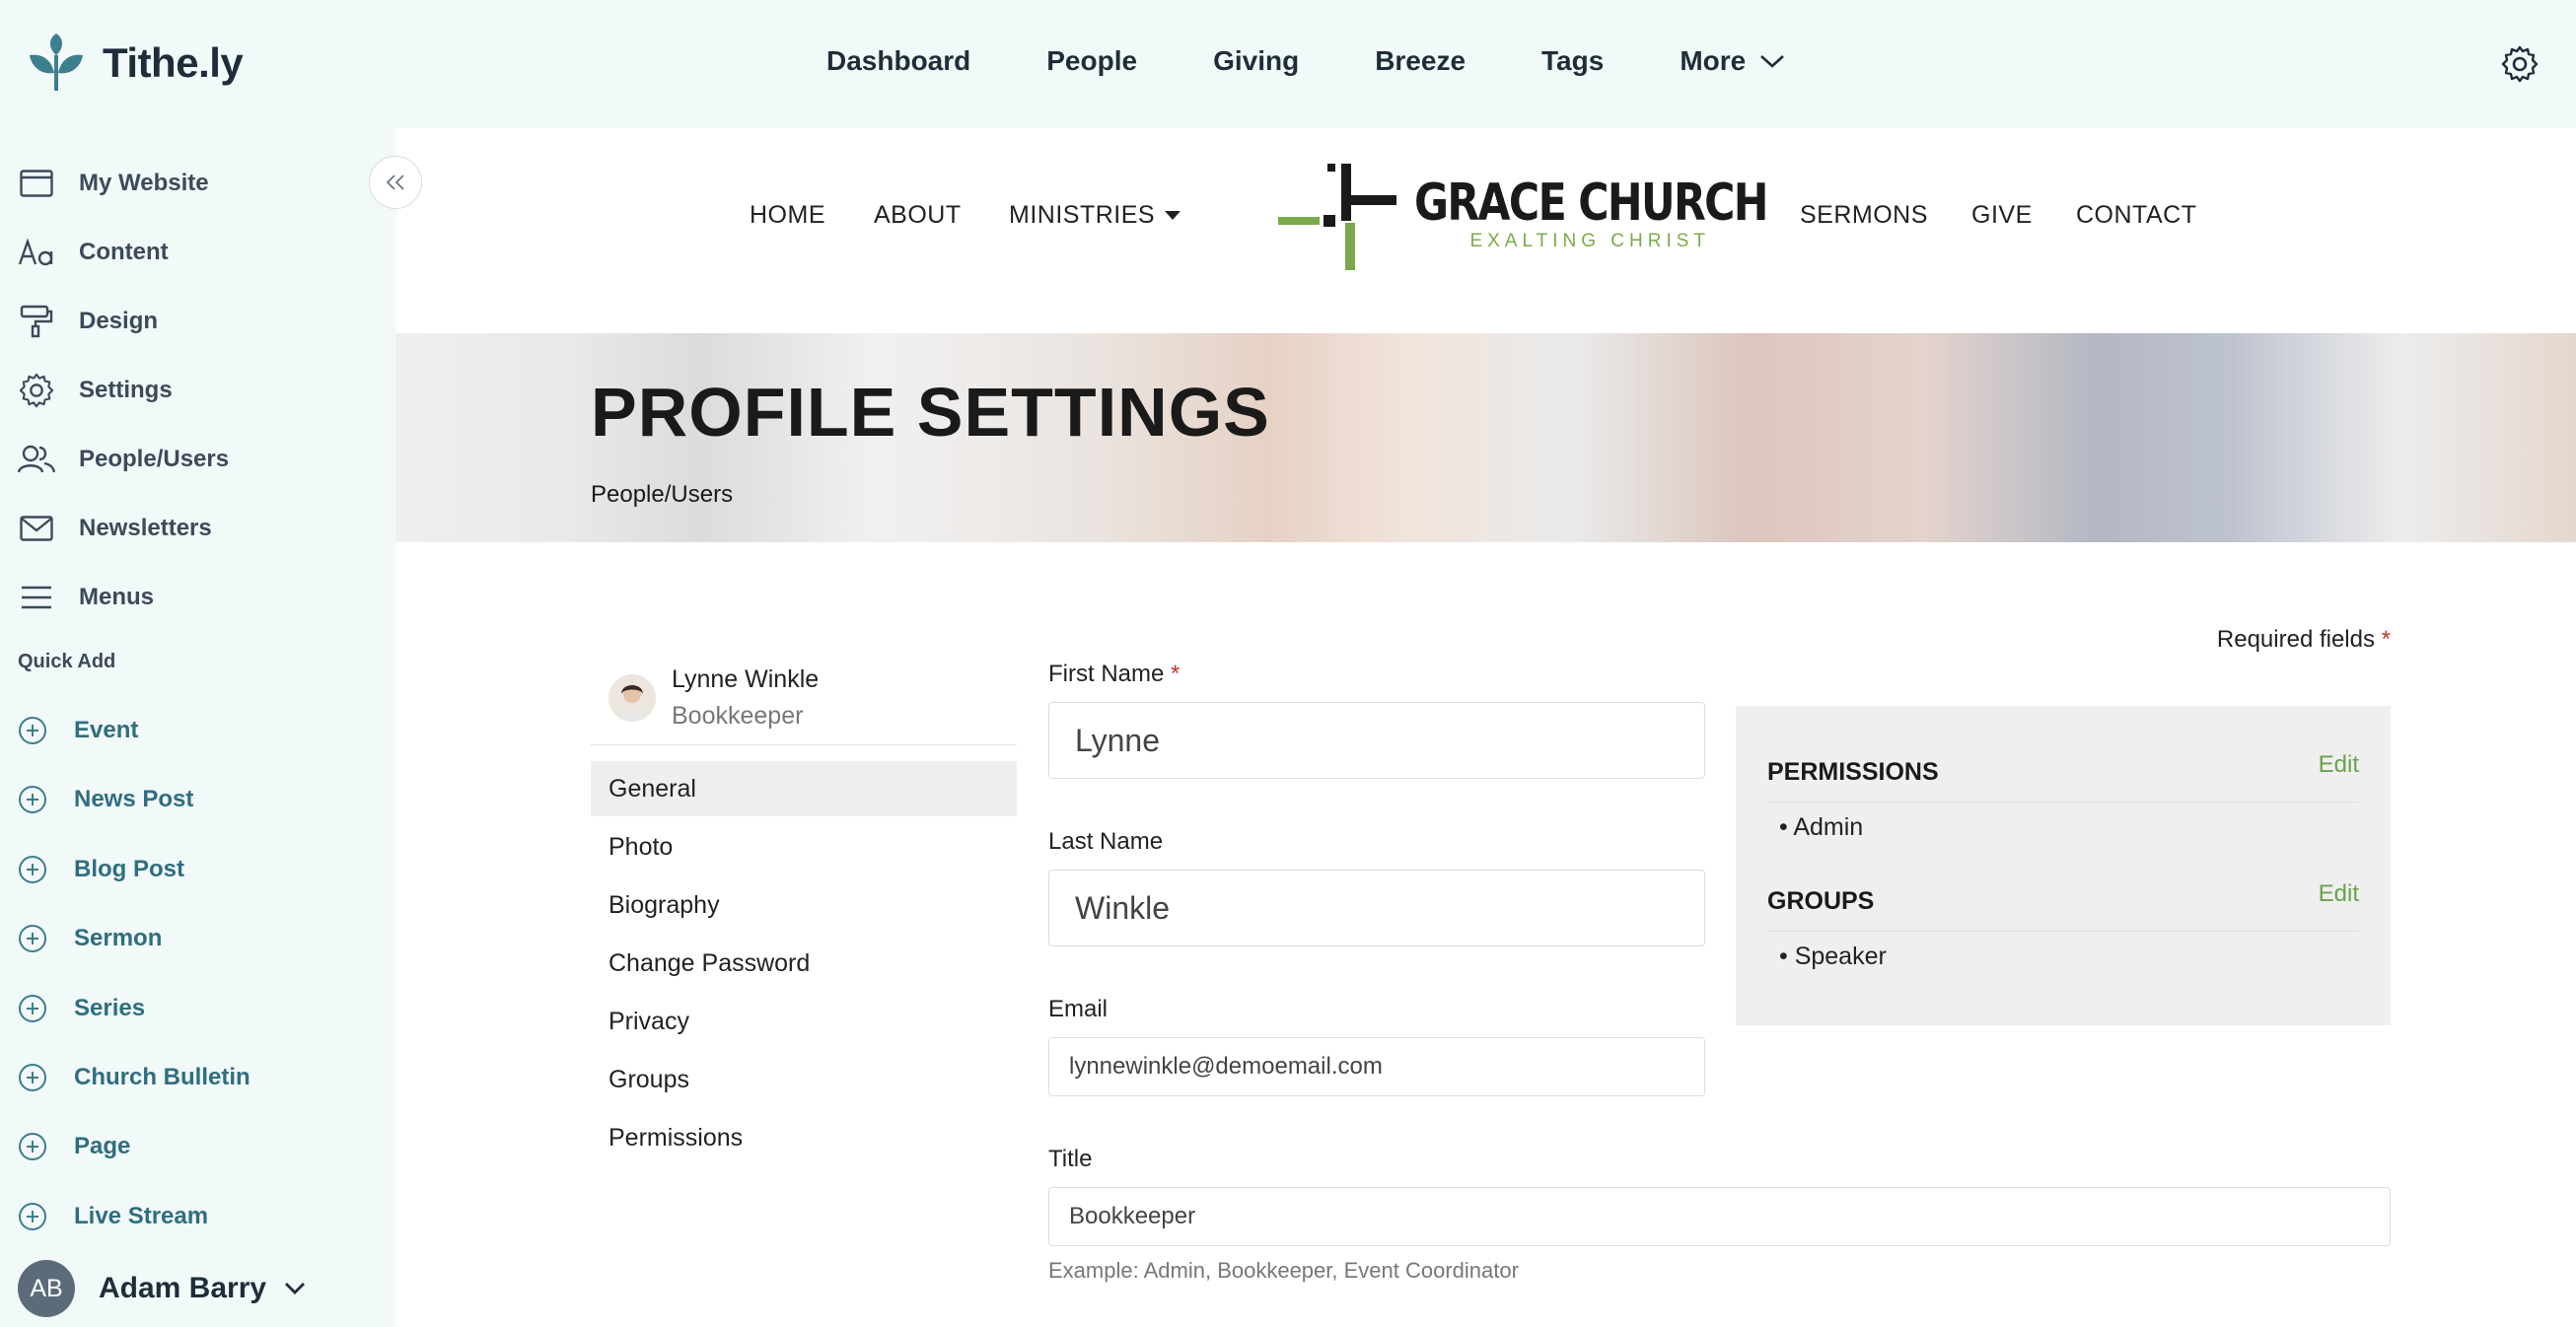 This screenshot has height=1327, width=2576. I want to click on sidebar-item-label: Settings, so click(126, 390).